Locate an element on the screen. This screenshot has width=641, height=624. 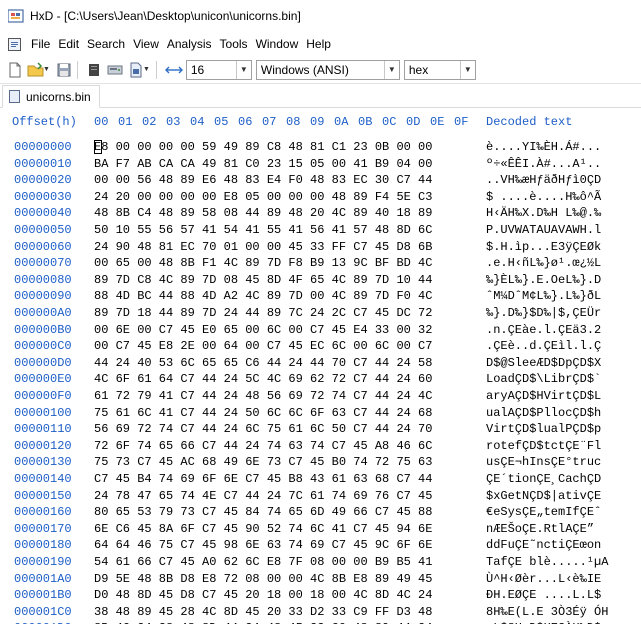
row-decoded-text: Ù^H‹Øèr...L‹è‰IE is located at coordinates (543, 579).